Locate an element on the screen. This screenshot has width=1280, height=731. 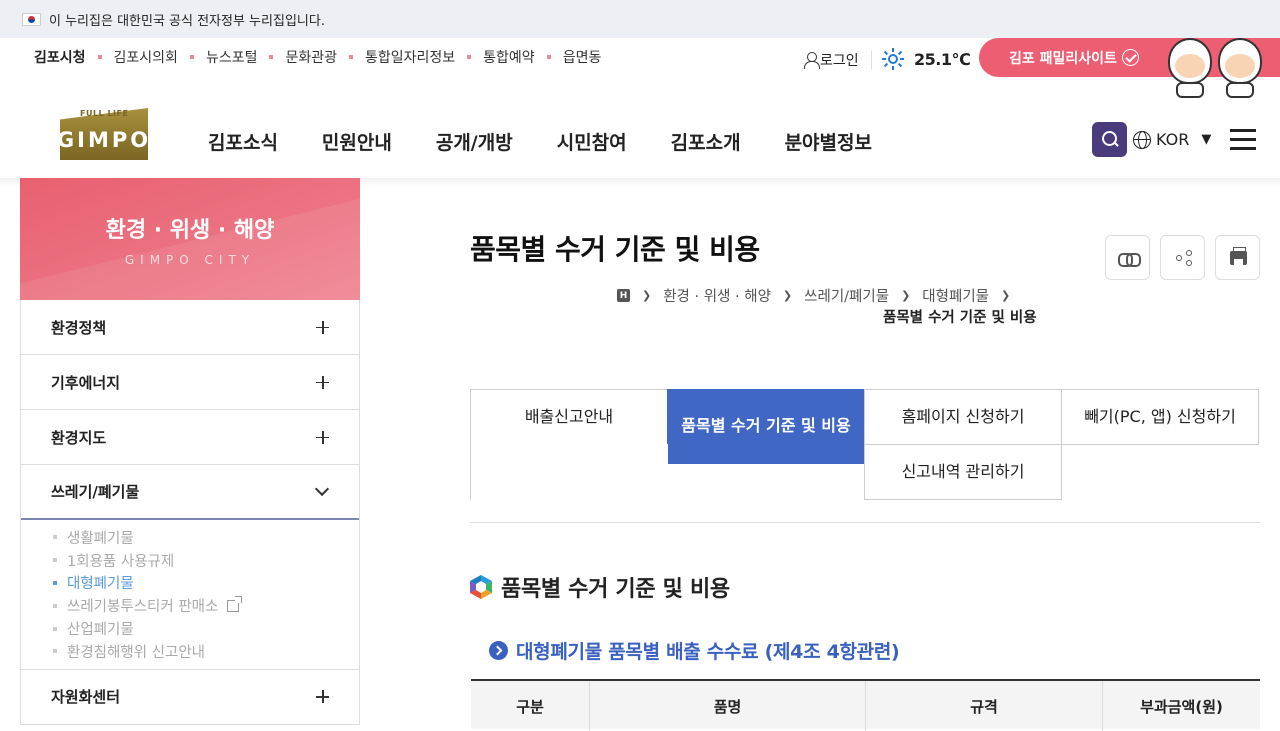
caret-down-icon: ▼ is located at coordinates (1206, 139).